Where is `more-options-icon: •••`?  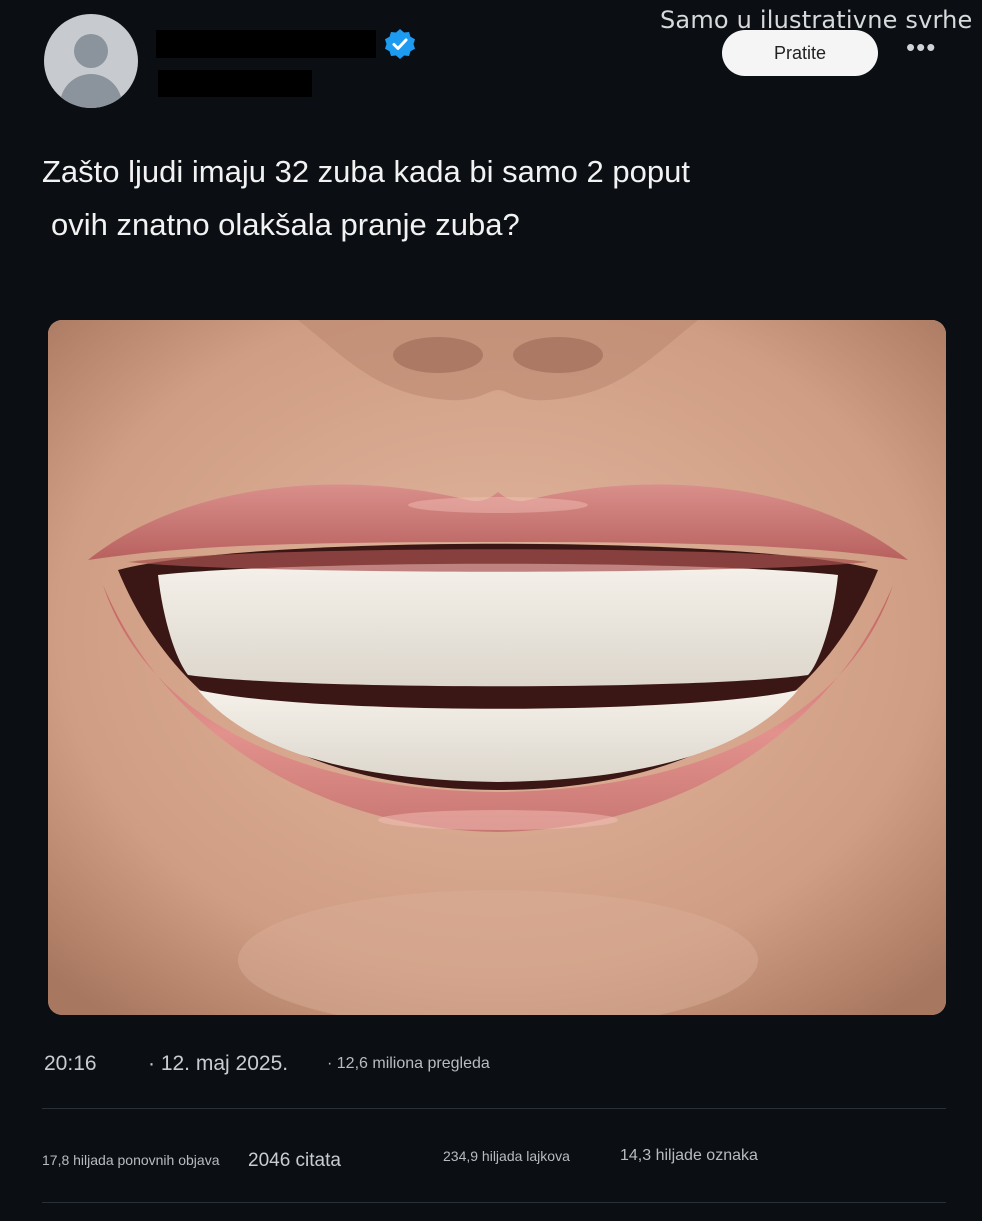
more-options-icon: ••• is located at coordinates (921, 47).